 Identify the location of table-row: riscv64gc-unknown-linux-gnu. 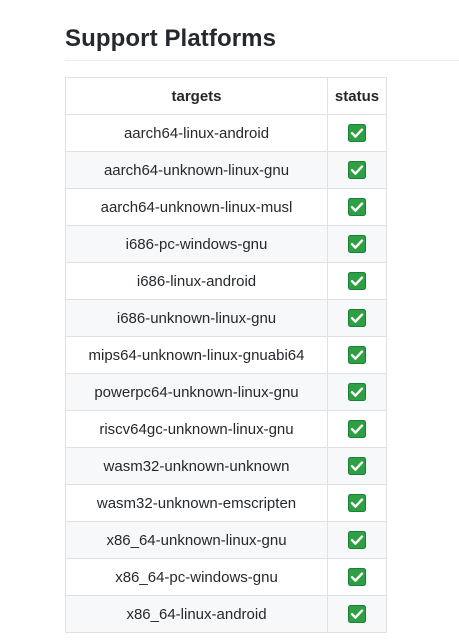
(226, 429).